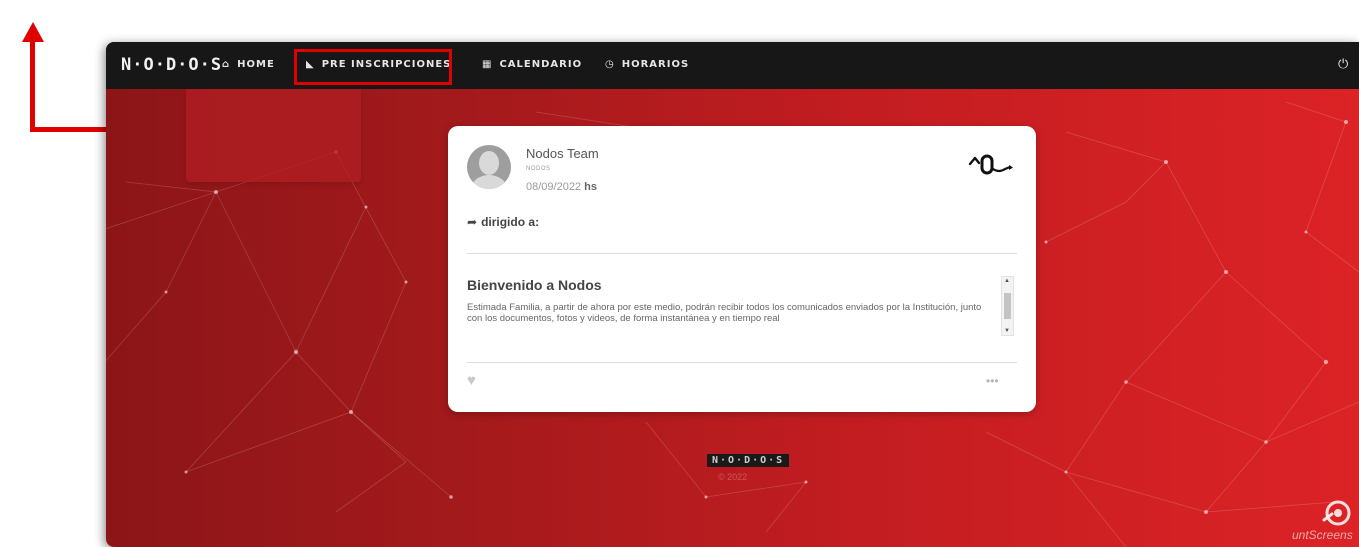  What do you see at coordinates (1322, 535) in the screenshot?
I see `watermark-text: untScreens` at bounding box center [1322, 535].